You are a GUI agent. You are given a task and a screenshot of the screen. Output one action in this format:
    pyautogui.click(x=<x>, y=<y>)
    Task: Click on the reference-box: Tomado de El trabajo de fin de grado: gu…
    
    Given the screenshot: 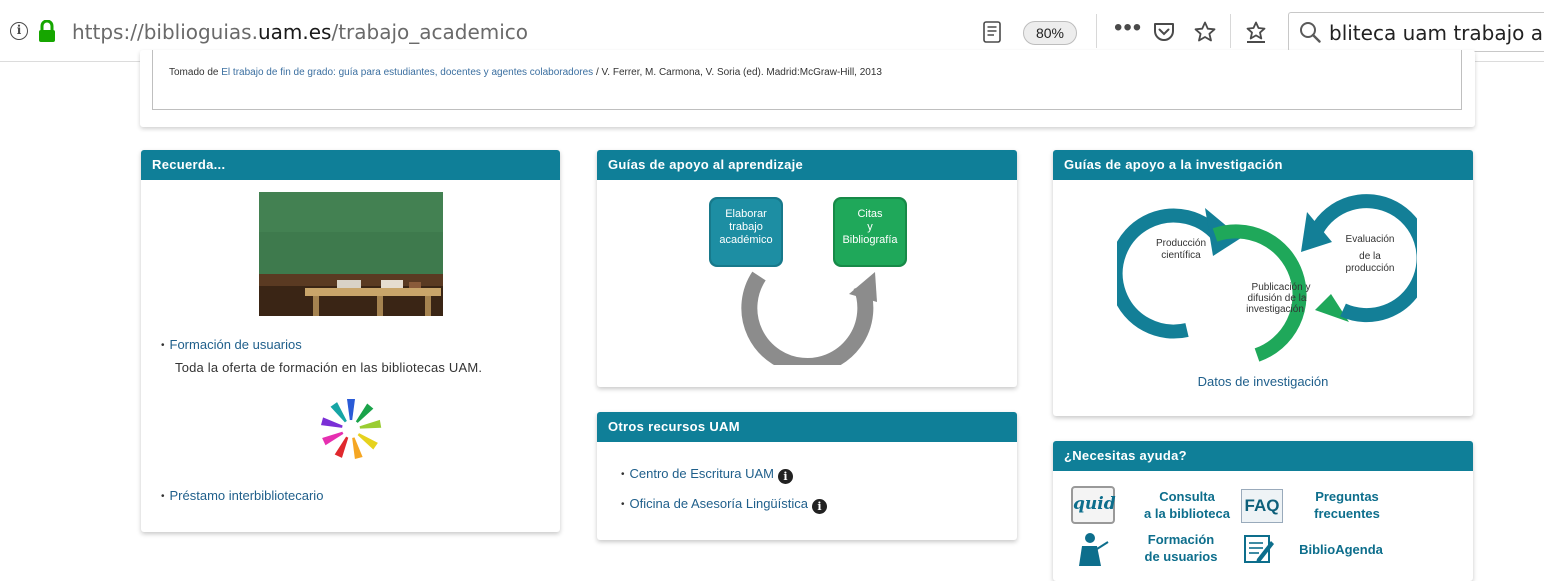 What is the action you would take?
    pyautogui.click(x=807, y=80)
    